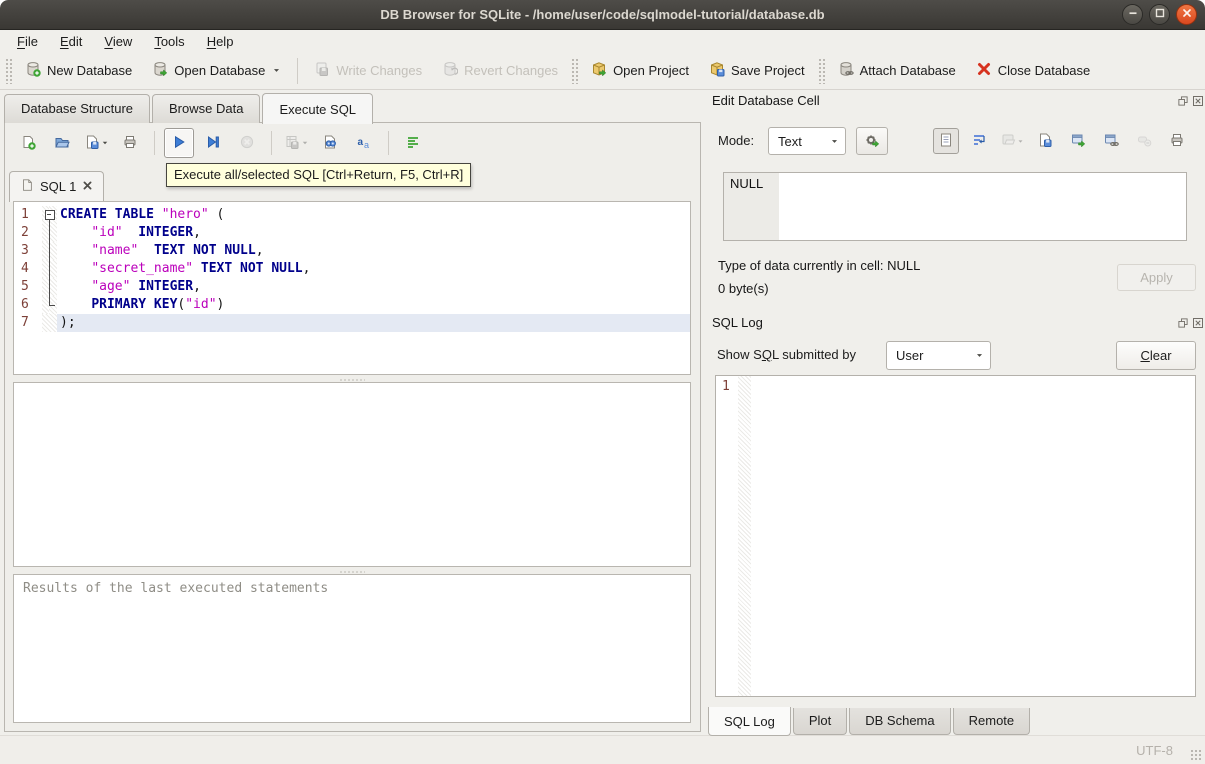  What do you see at coordinates (206, 108) in the screenshot?
I see `tab-browse-data: Browse Data` at bounding box center [206, 108].